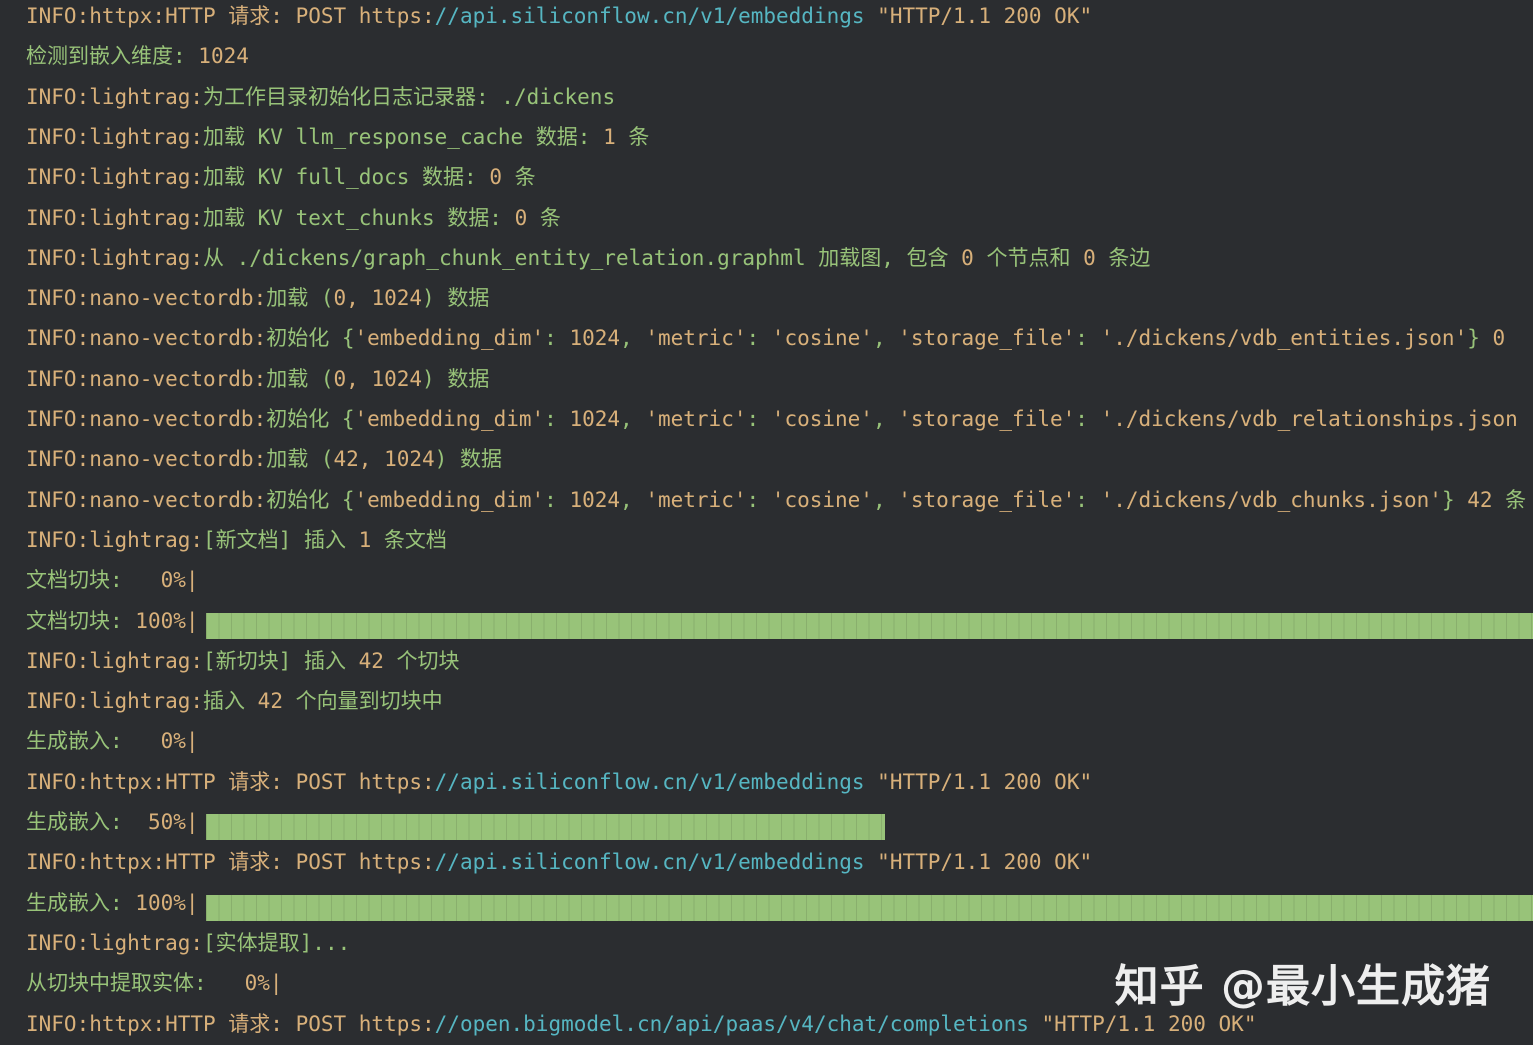 Image resolution: width=1533 pixels, height=1045 pixels. What do you see at coordinates (123, 983) in the screenshot?
I see `log-segment: 从切块中提取实体:` at bounding box center [123, 983].